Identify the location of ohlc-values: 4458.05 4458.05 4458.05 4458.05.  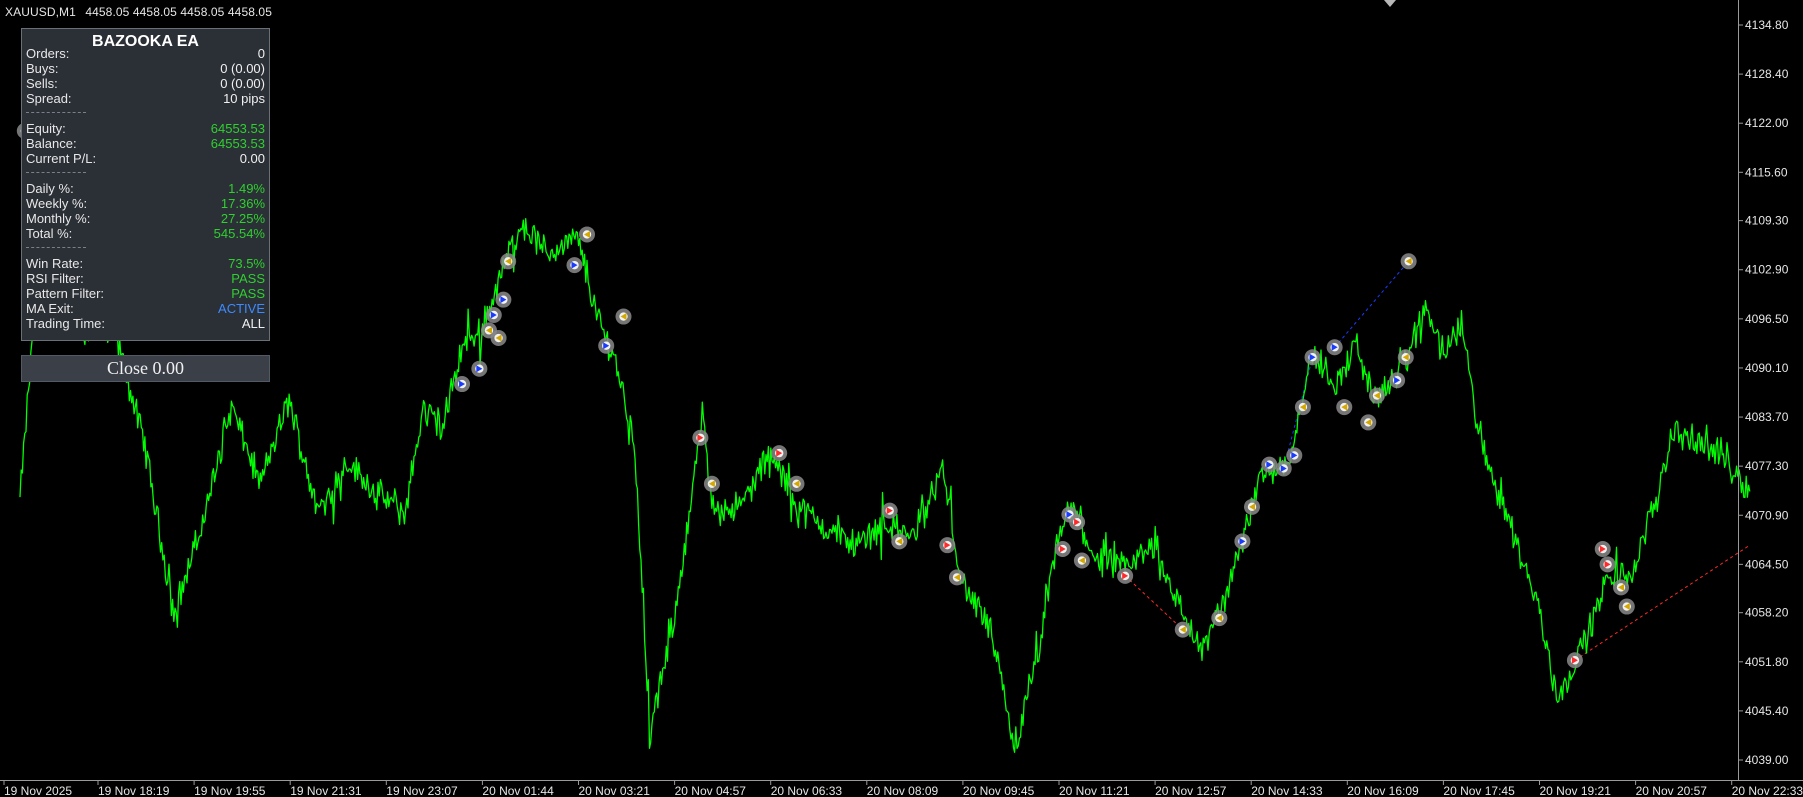
(178, 12).